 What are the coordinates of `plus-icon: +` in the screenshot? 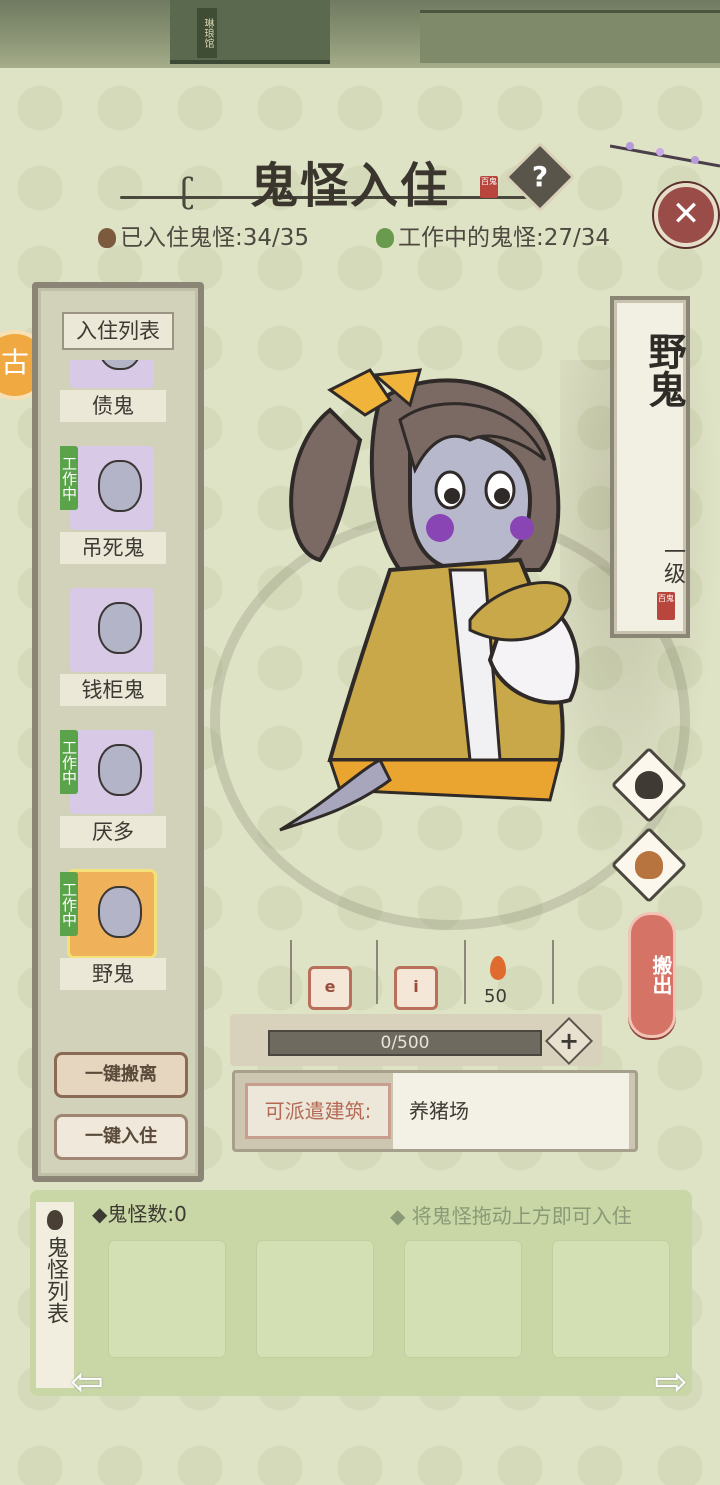 It's located at (569, 1041).